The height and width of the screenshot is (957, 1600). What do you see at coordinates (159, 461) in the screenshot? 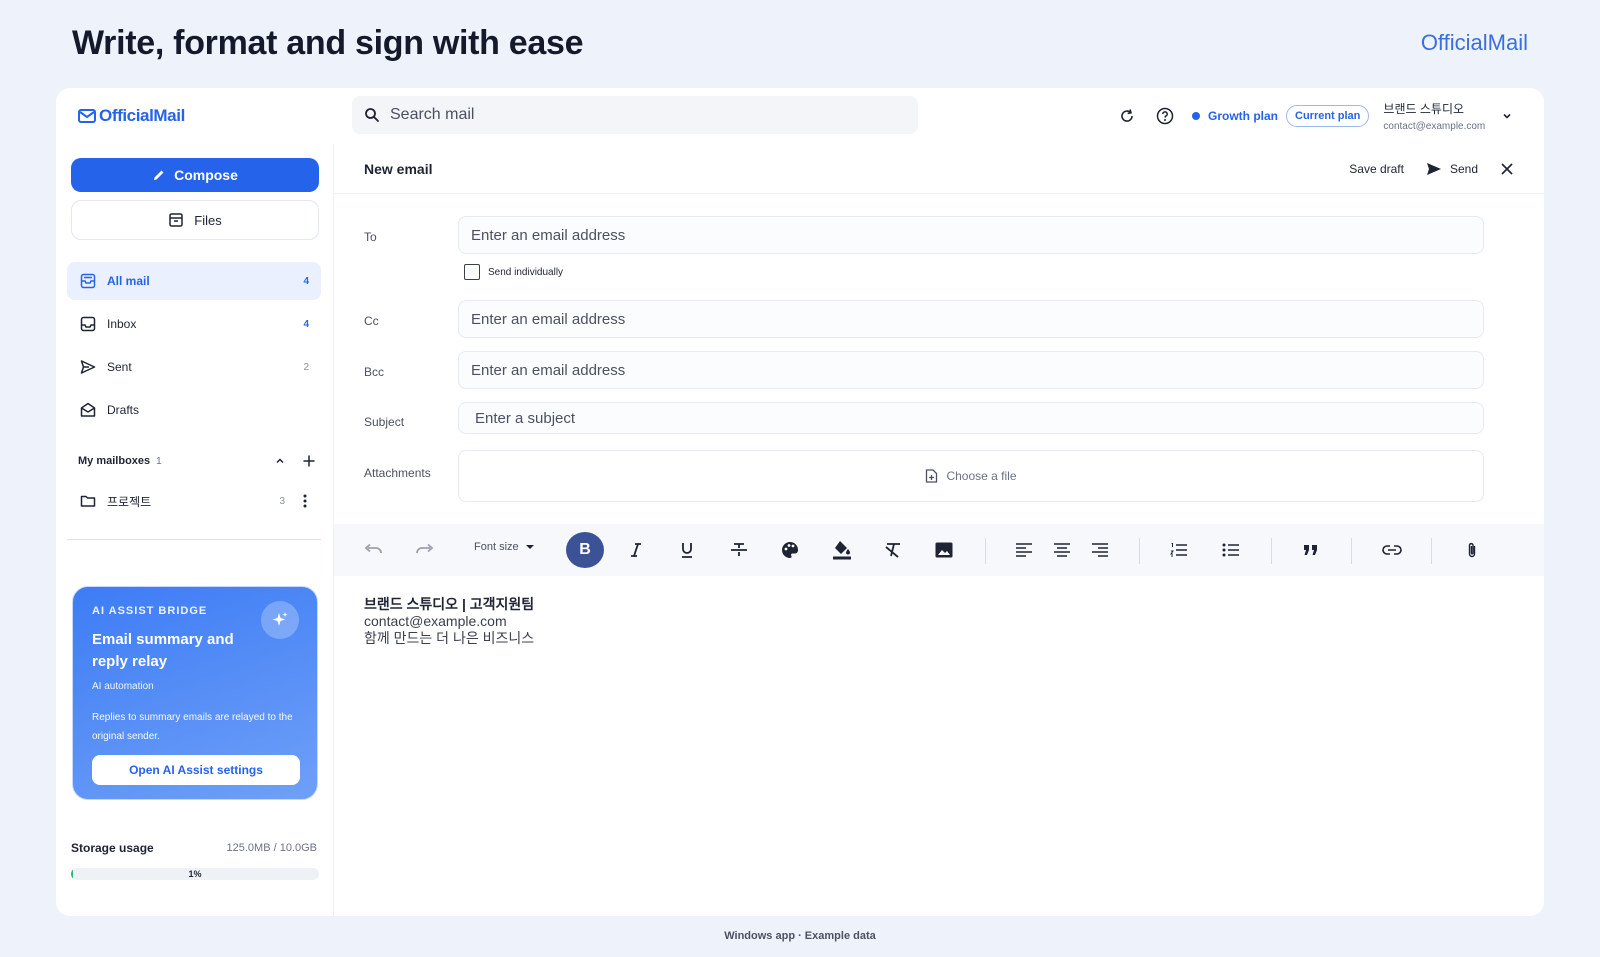
I see `my-mailboxes-count: 1` at bounding box center [159, 461].